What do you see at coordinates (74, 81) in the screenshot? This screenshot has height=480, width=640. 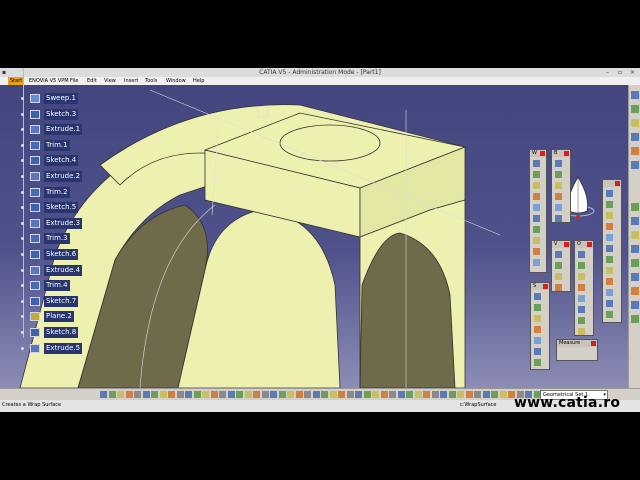 I see `menu-file: File` at bounding box center [74, 81].